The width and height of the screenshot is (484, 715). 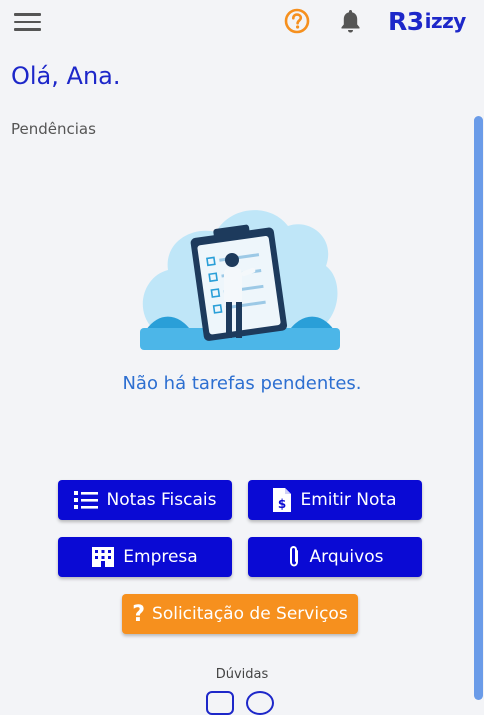 What do you see at coordinates (478, 408) in the screenshot?
I see `scrollbar` at bounding box center [478, 408].